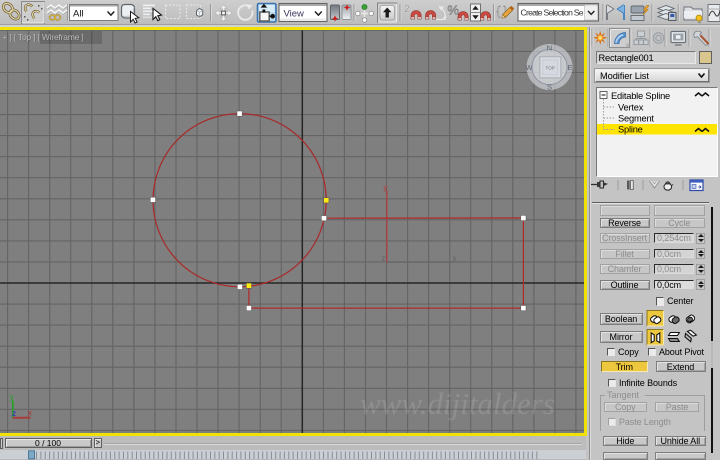  Describe the element at coordinates (503, 22) in the screenshot. I see `svg-text: ABC` at that location.